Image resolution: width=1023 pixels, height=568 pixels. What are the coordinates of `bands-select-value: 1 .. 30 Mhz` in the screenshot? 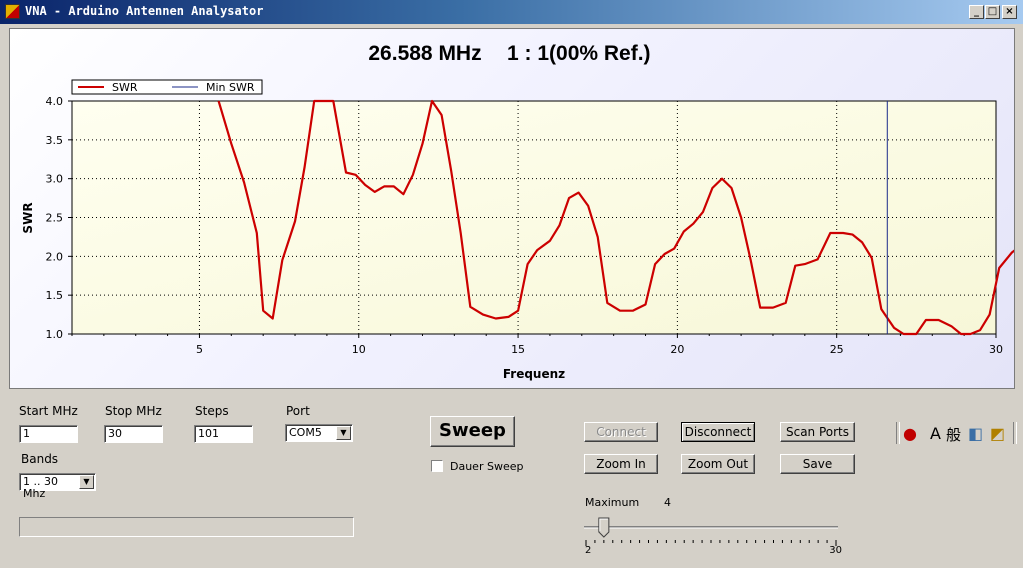 It's located at (40, 487).